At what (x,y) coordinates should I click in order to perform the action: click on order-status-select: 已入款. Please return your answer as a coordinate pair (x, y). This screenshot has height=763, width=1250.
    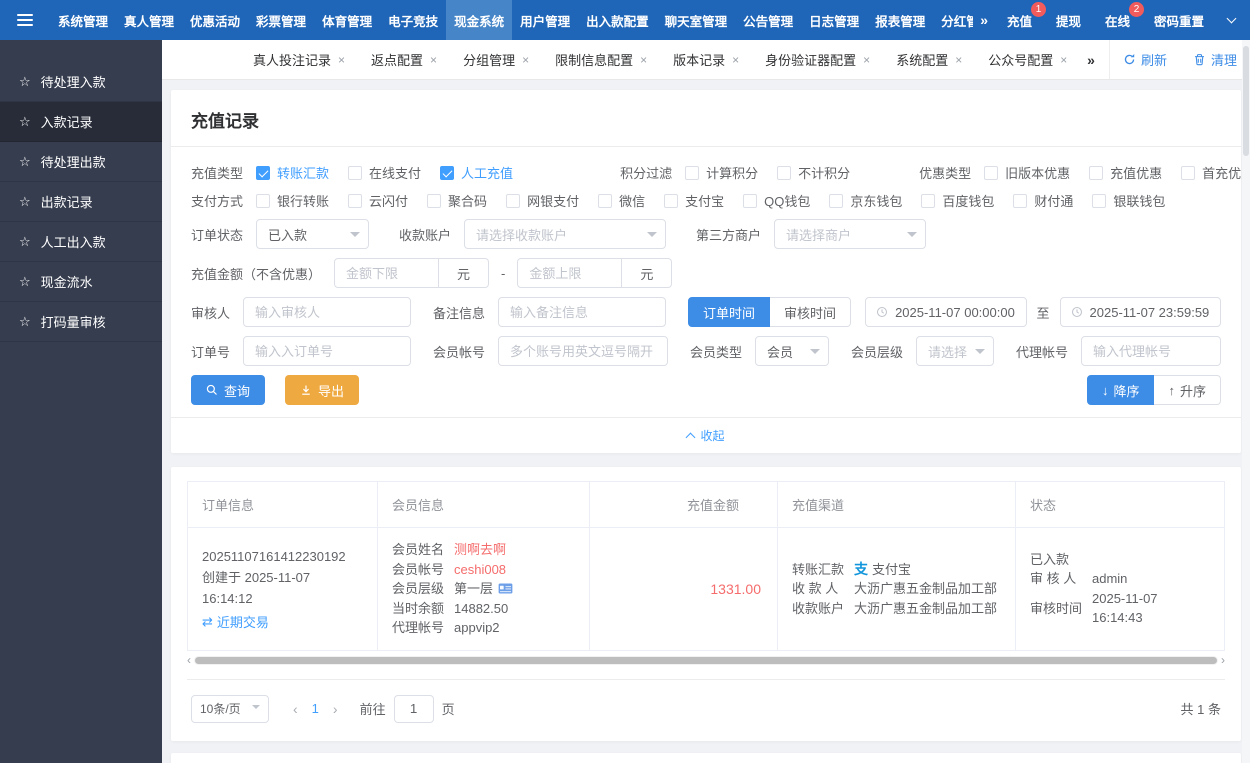
    Looking at the image, I should click on (313, 234).